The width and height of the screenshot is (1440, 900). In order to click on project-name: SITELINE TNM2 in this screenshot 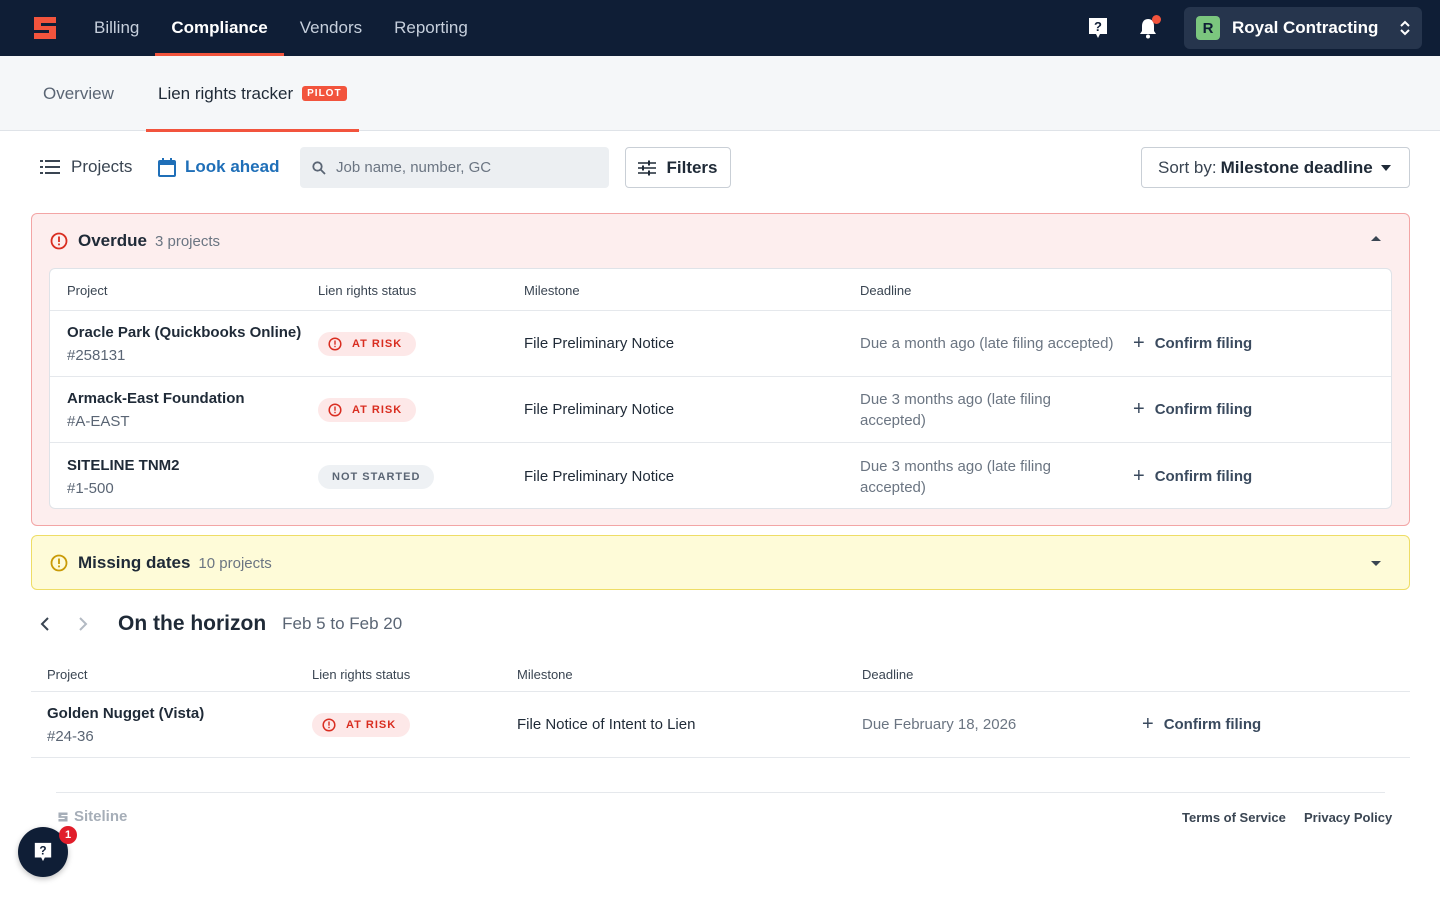, I will do `click(123, 465)`.